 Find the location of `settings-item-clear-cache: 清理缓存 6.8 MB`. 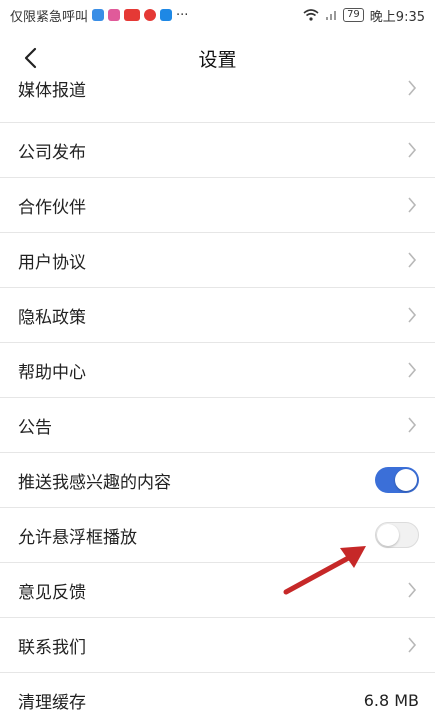

settings-item-clear-cache: 清理缓存 6.8 MB is located at coordinates (217, 696).